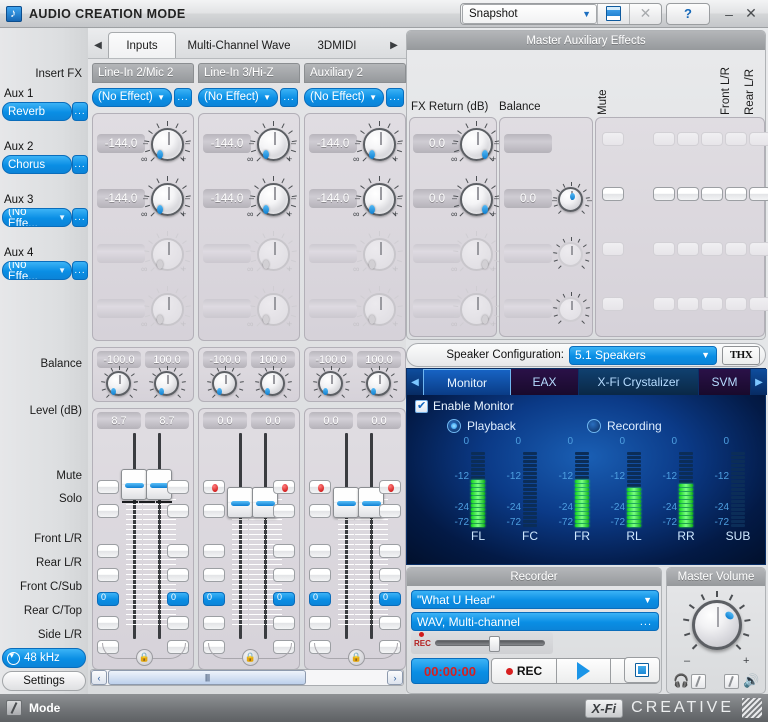 Image resolution: width=768 pixels, height=722 pixels. Describe the element at coordinates (284, 599) in the screenshot. I see `route-front-csub-right` at that location.